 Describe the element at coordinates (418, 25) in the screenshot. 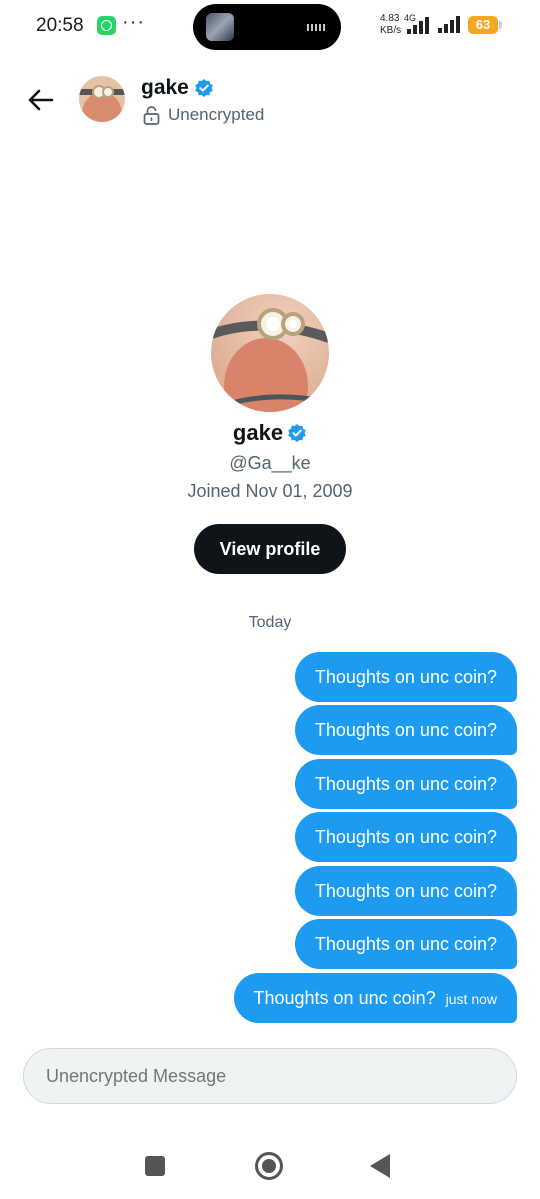

I see `signal-icon` at that location.